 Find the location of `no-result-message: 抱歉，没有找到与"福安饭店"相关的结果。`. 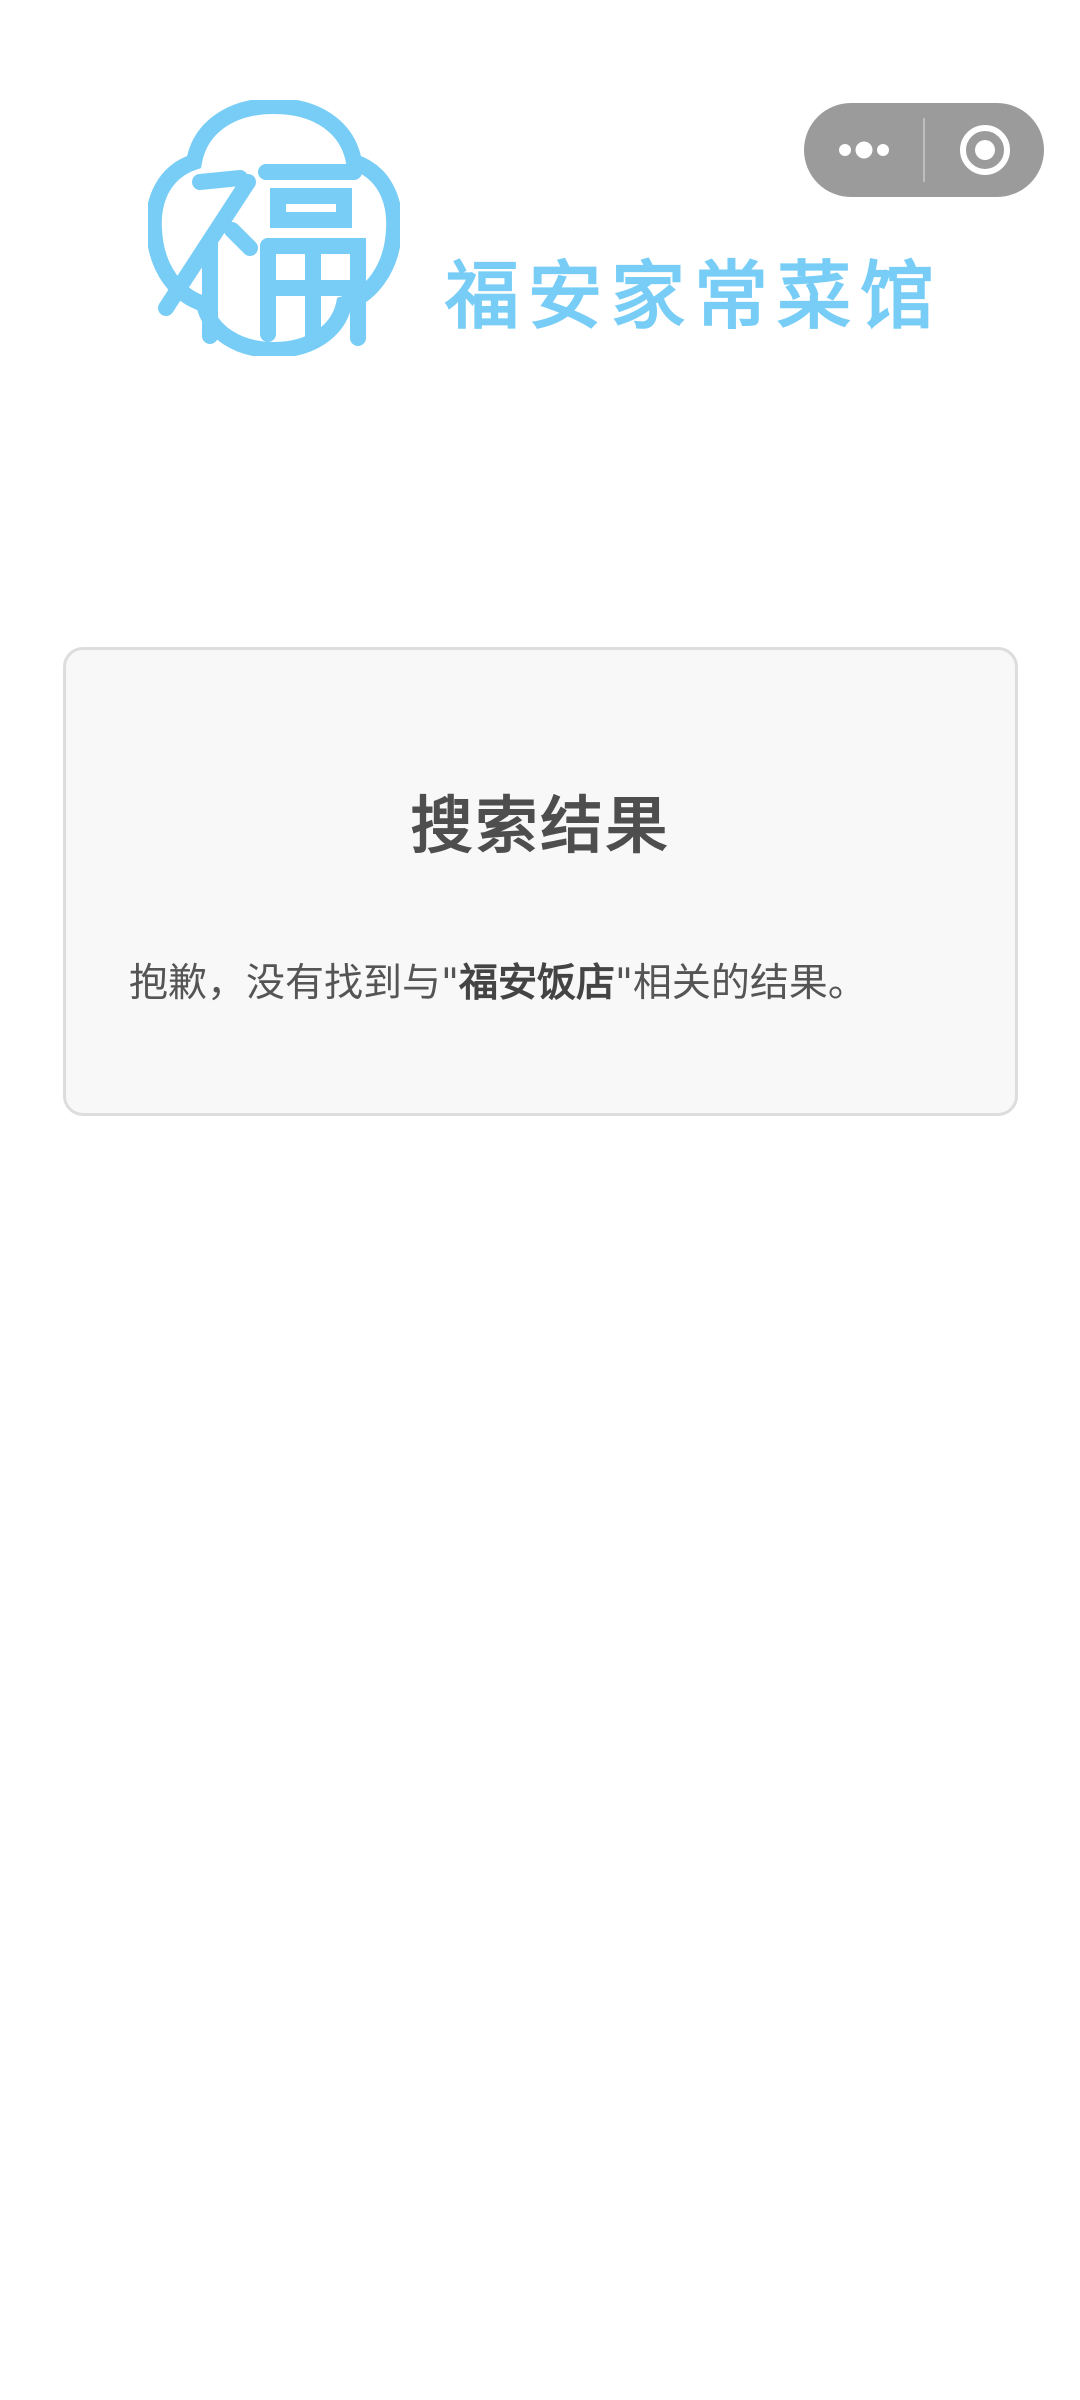

no-result-message: 抱歉，没有找到与"福安饭店"相关的结果。 is located at coordinates (498, 980).